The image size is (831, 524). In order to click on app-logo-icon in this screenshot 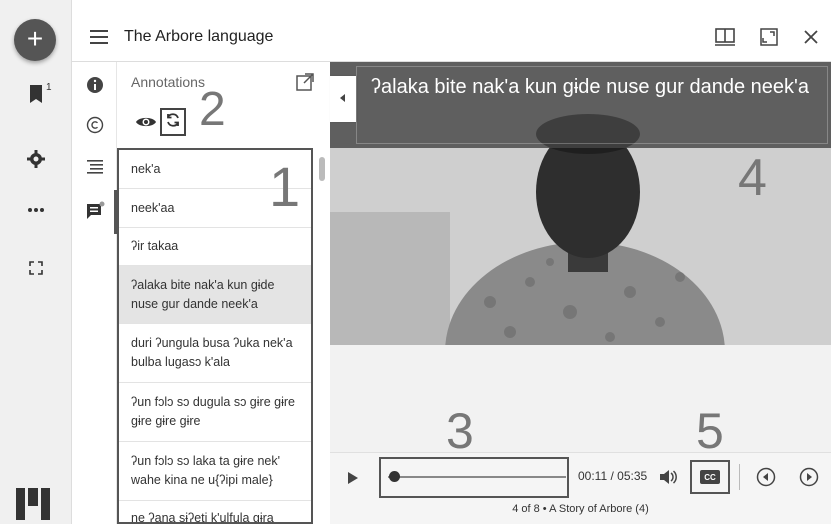, I will do `click(34, 504)`.